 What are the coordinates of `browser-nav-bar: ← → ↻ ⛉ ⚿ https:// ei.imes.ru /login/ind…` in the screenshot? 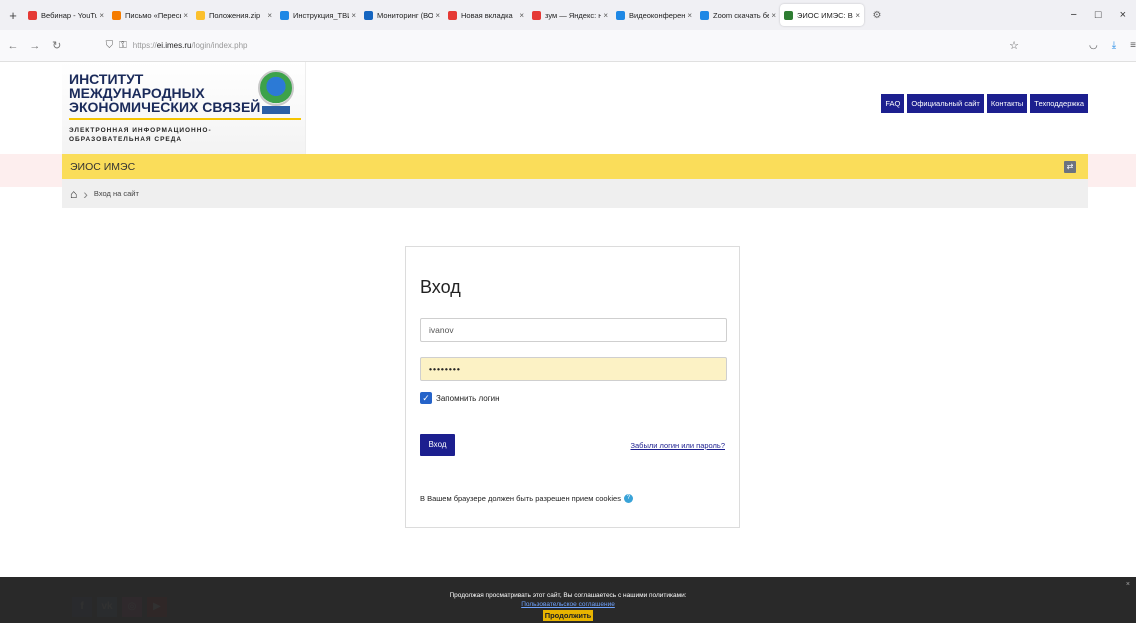 It's located at (568, 46).